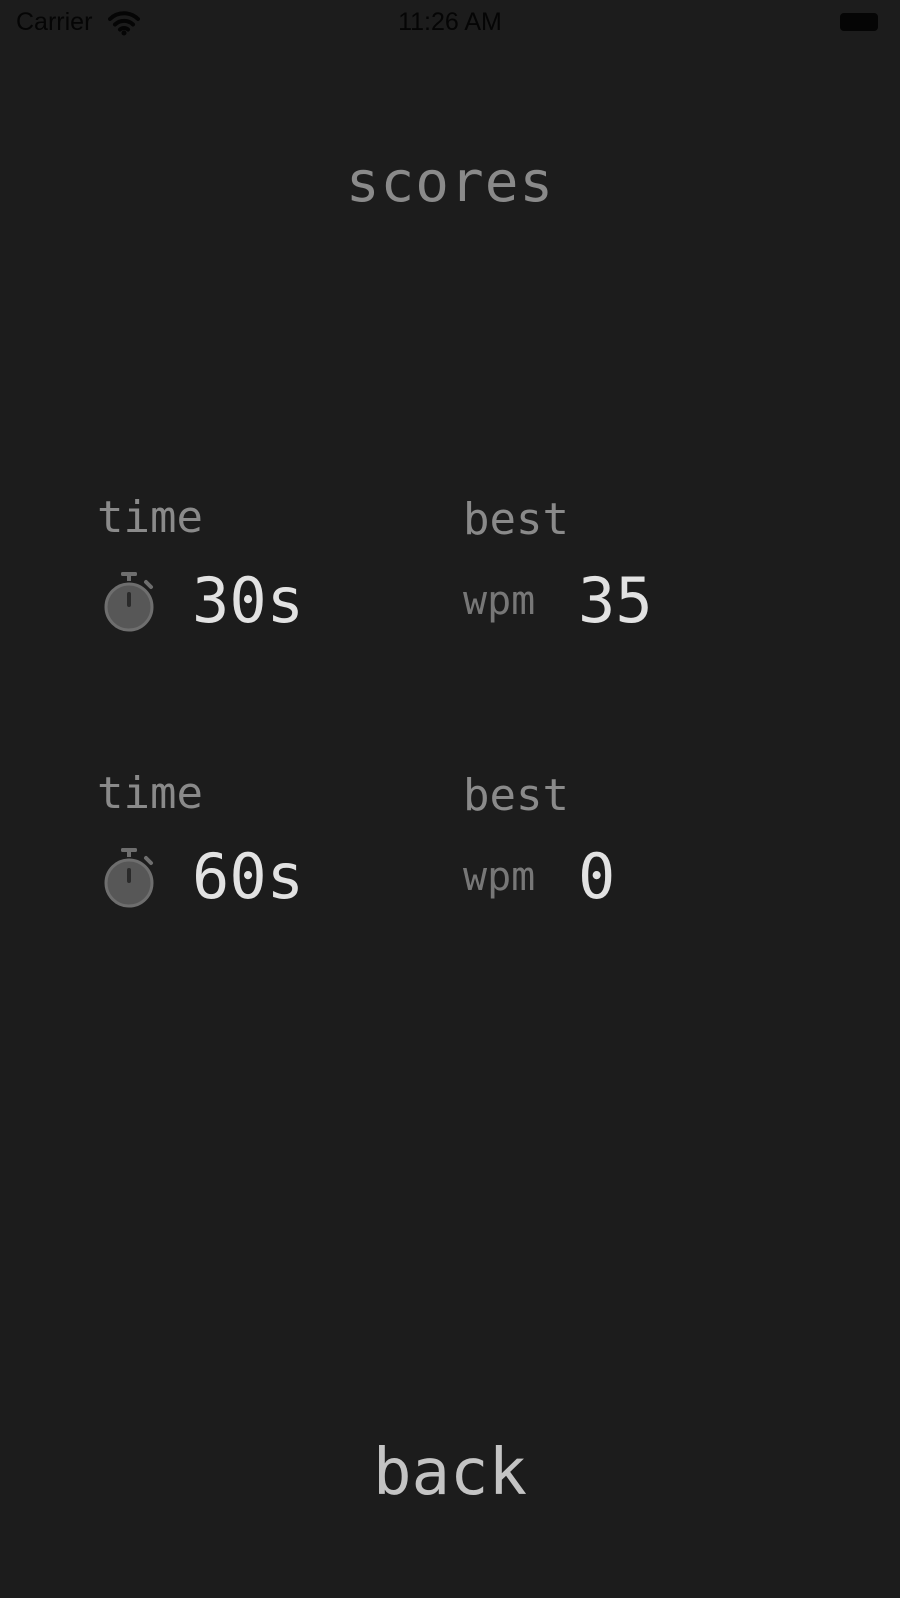 This screenshot has height=1598, width=900. What do you see at coordinates (450, 1473) in the screenshot?
I see `back-button: back` at bounding box center [450, 1473].